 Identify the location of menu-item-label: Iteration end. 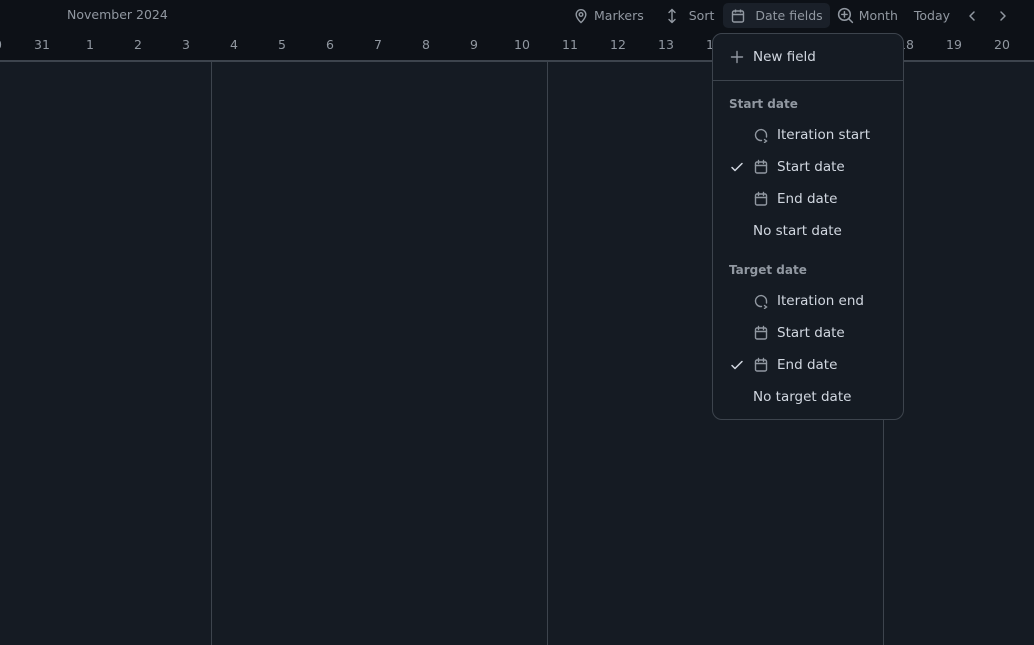
(820, 301).